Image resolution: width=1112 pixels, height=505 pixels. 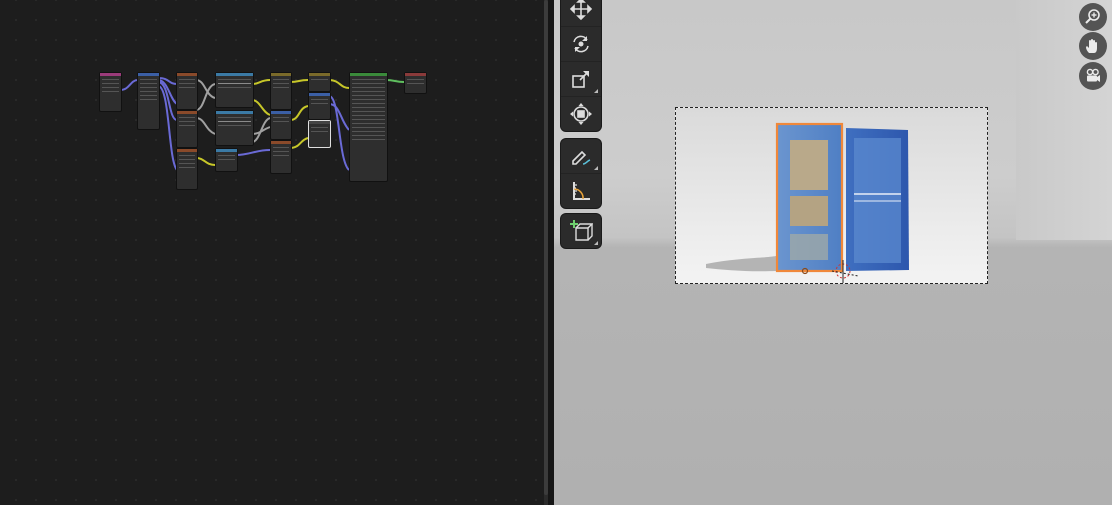 I want to click on pan-button, so click(x=1093, y=46).